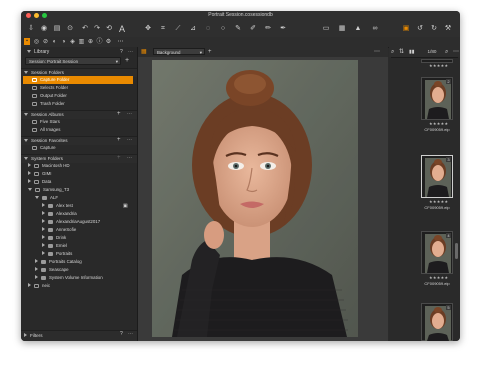 Image resolution: width=482 pixels, height=370 pixels. What do you see at coordinates (69, 222) in the screenshot?
I see `system-folder-item: AlexandriaAugust2017` at bounding box center [69, 222].